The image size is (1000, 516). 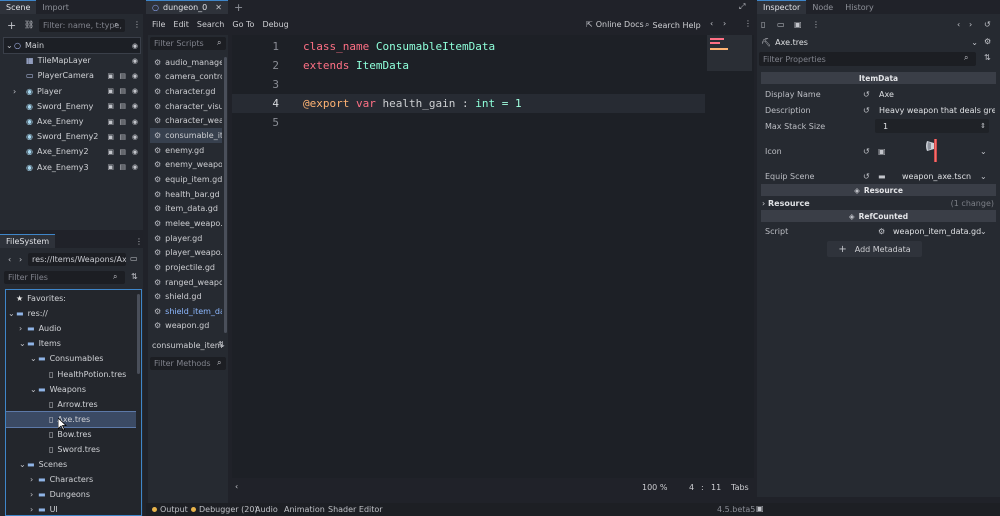 I want to click on filter-properties-input: Filter Properties, so click(x=867, y=59).